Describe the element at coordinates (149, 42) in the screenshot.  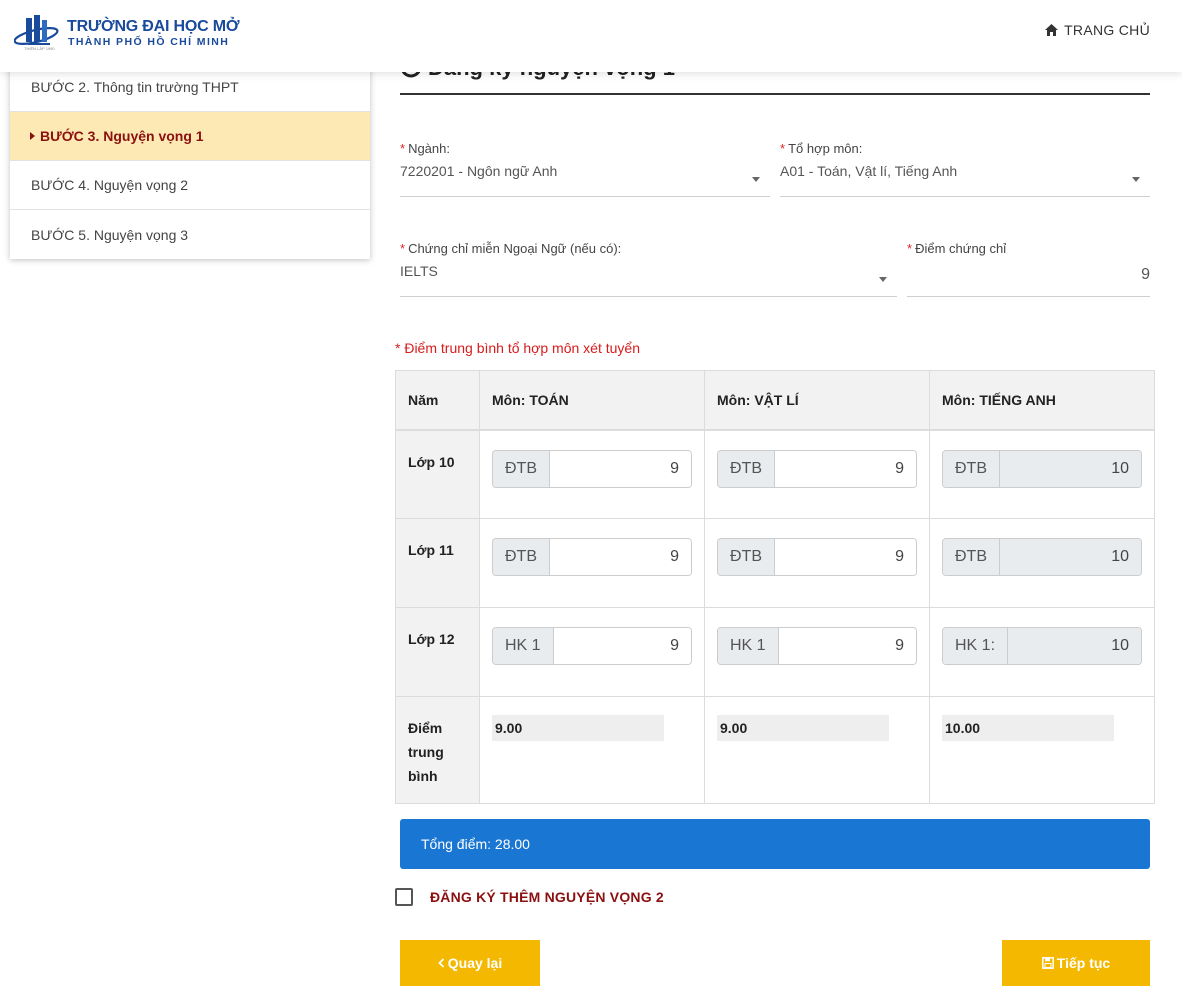
I see `logo-subtitle: THÀNH PHỐ HỒ CHÍ MINH` at that location.